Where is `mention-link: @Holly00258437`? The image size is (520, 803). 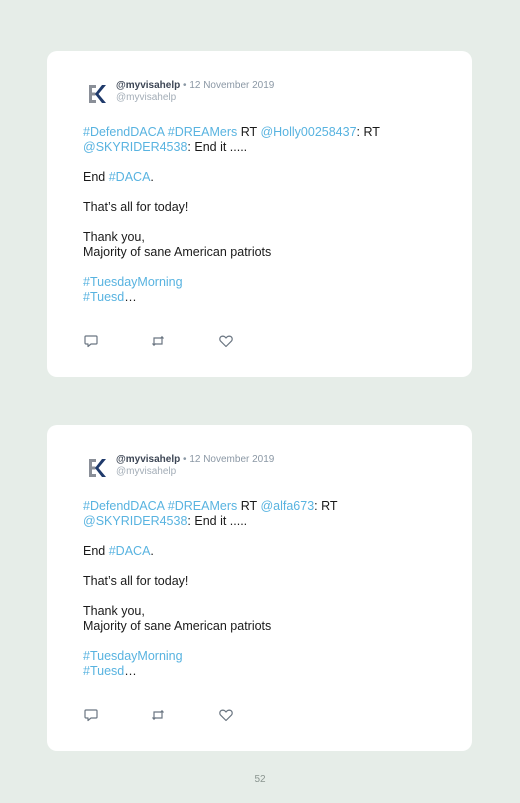
mention-link: @Holly00258437 is located at coordinates (308, 132).